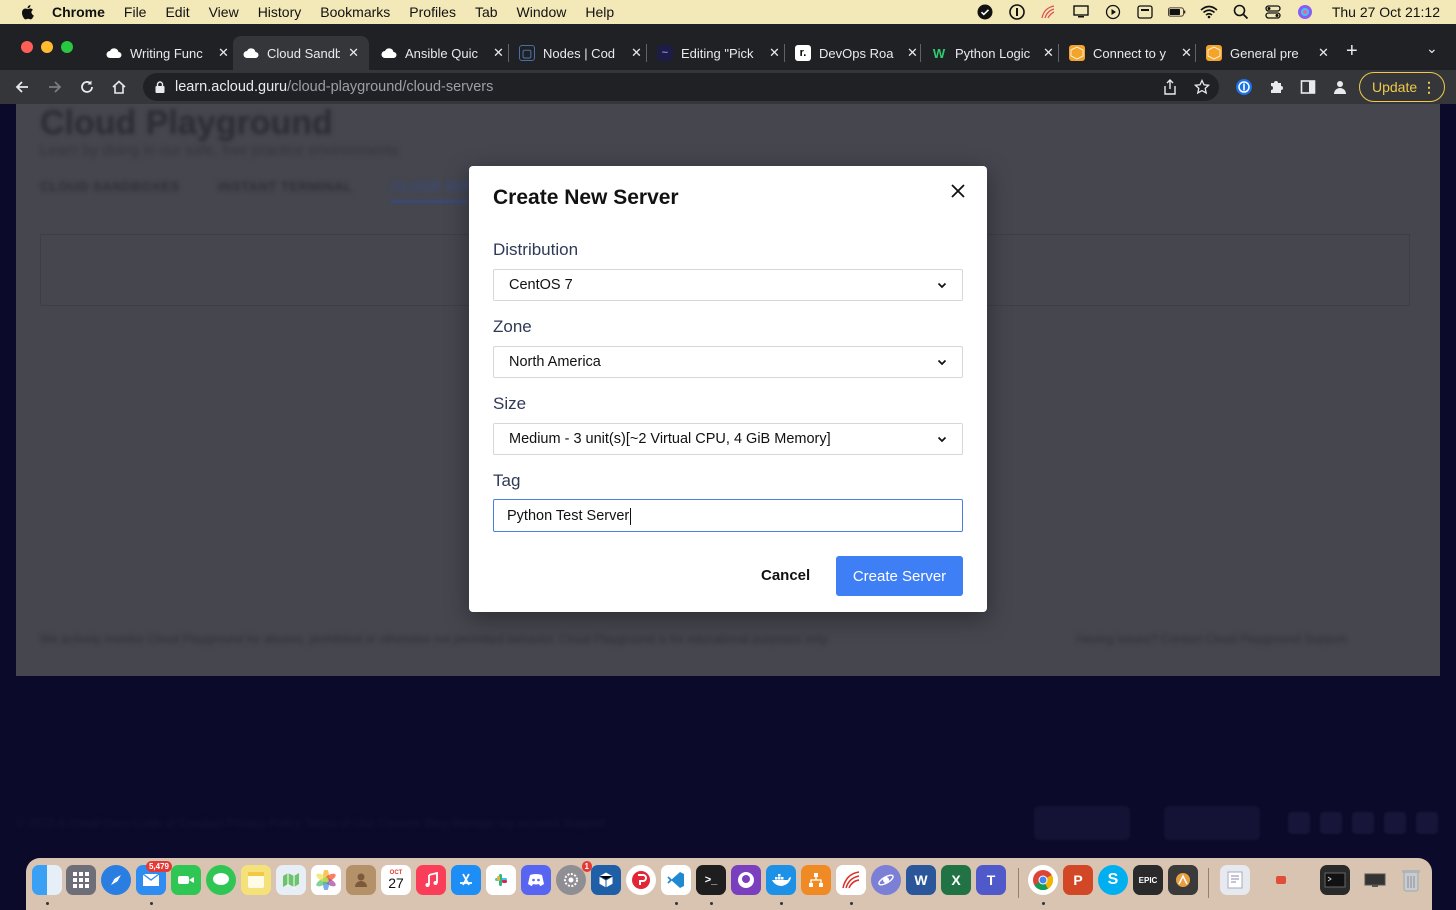 This screenshot has height=910, width=1456. I want to click on contacts-icon, so click(361, 880).